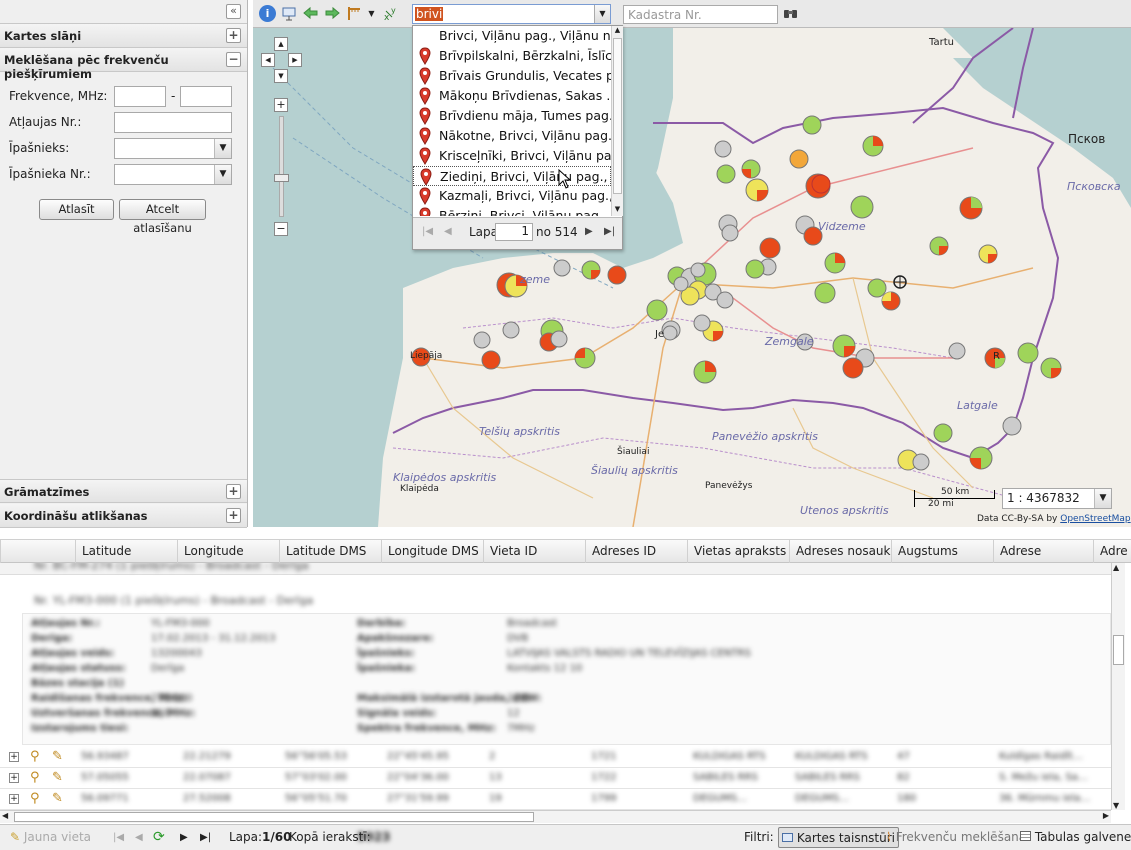  I want to click on zoom-out-button: −, so click(281, 229).